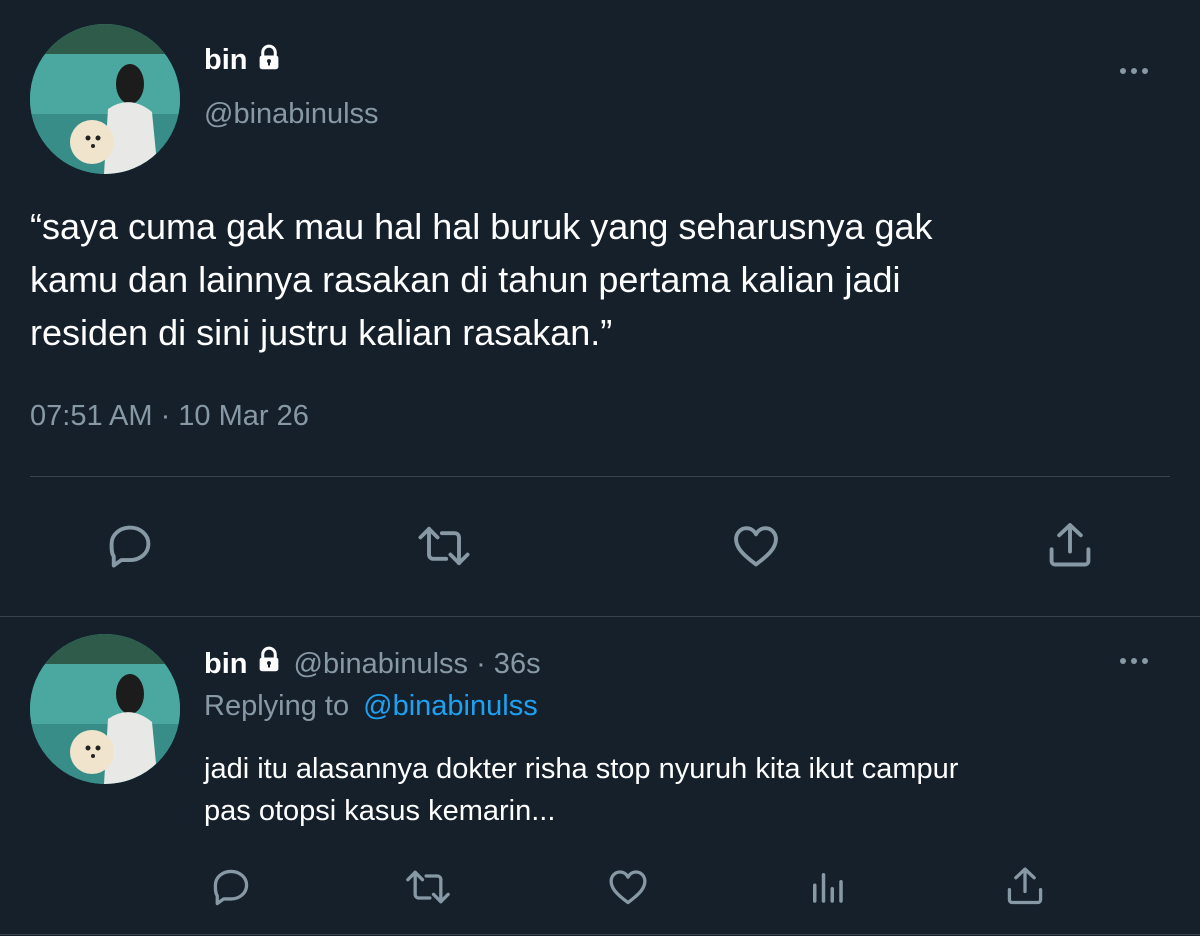 This screenshot has height=936, width=1200. What do you see at coordinates (417, 664) in the screenshot?
I see `handle-time: @binabinulss · 36s` at bounding box center [417, 664].